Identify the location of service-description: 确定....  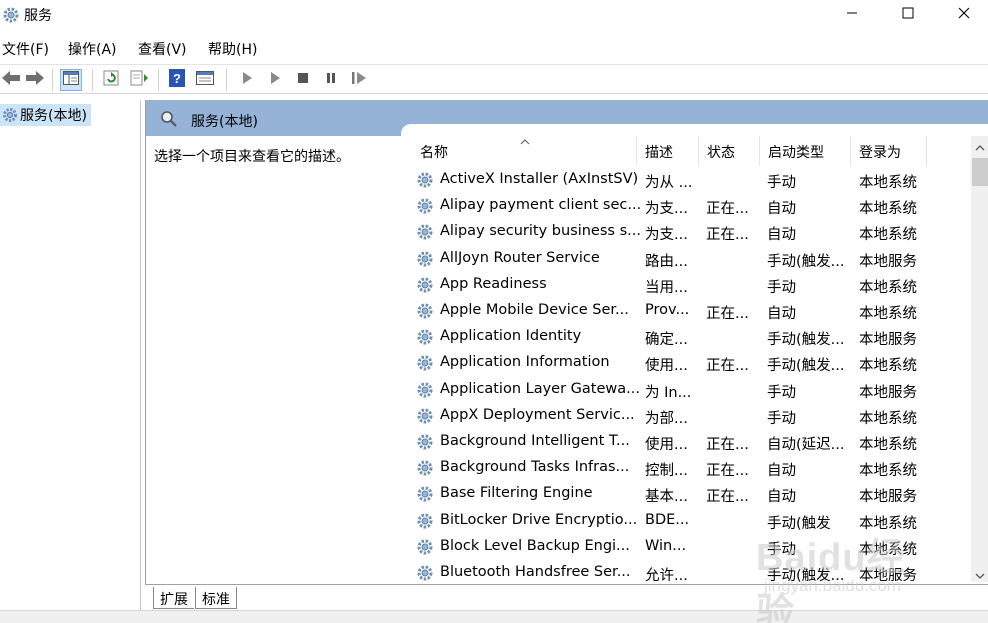
(666, 340).